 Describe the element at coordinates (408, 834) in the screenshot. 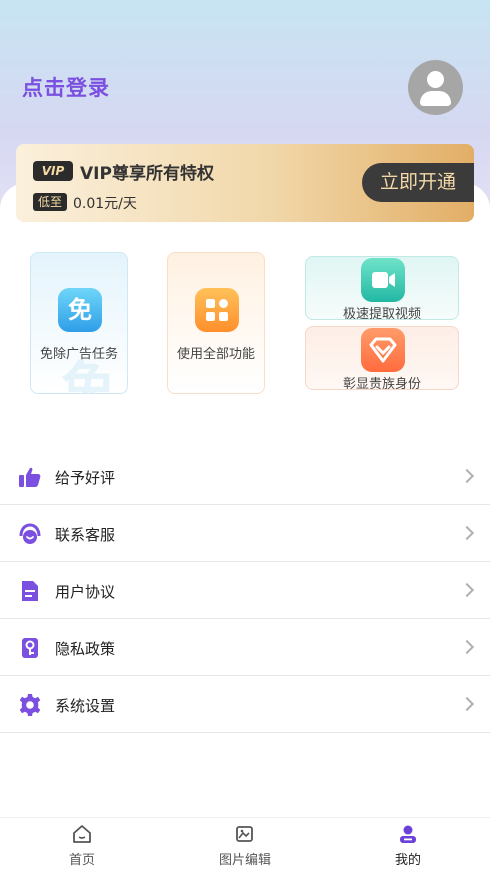

I see `profile-icon` at that location.